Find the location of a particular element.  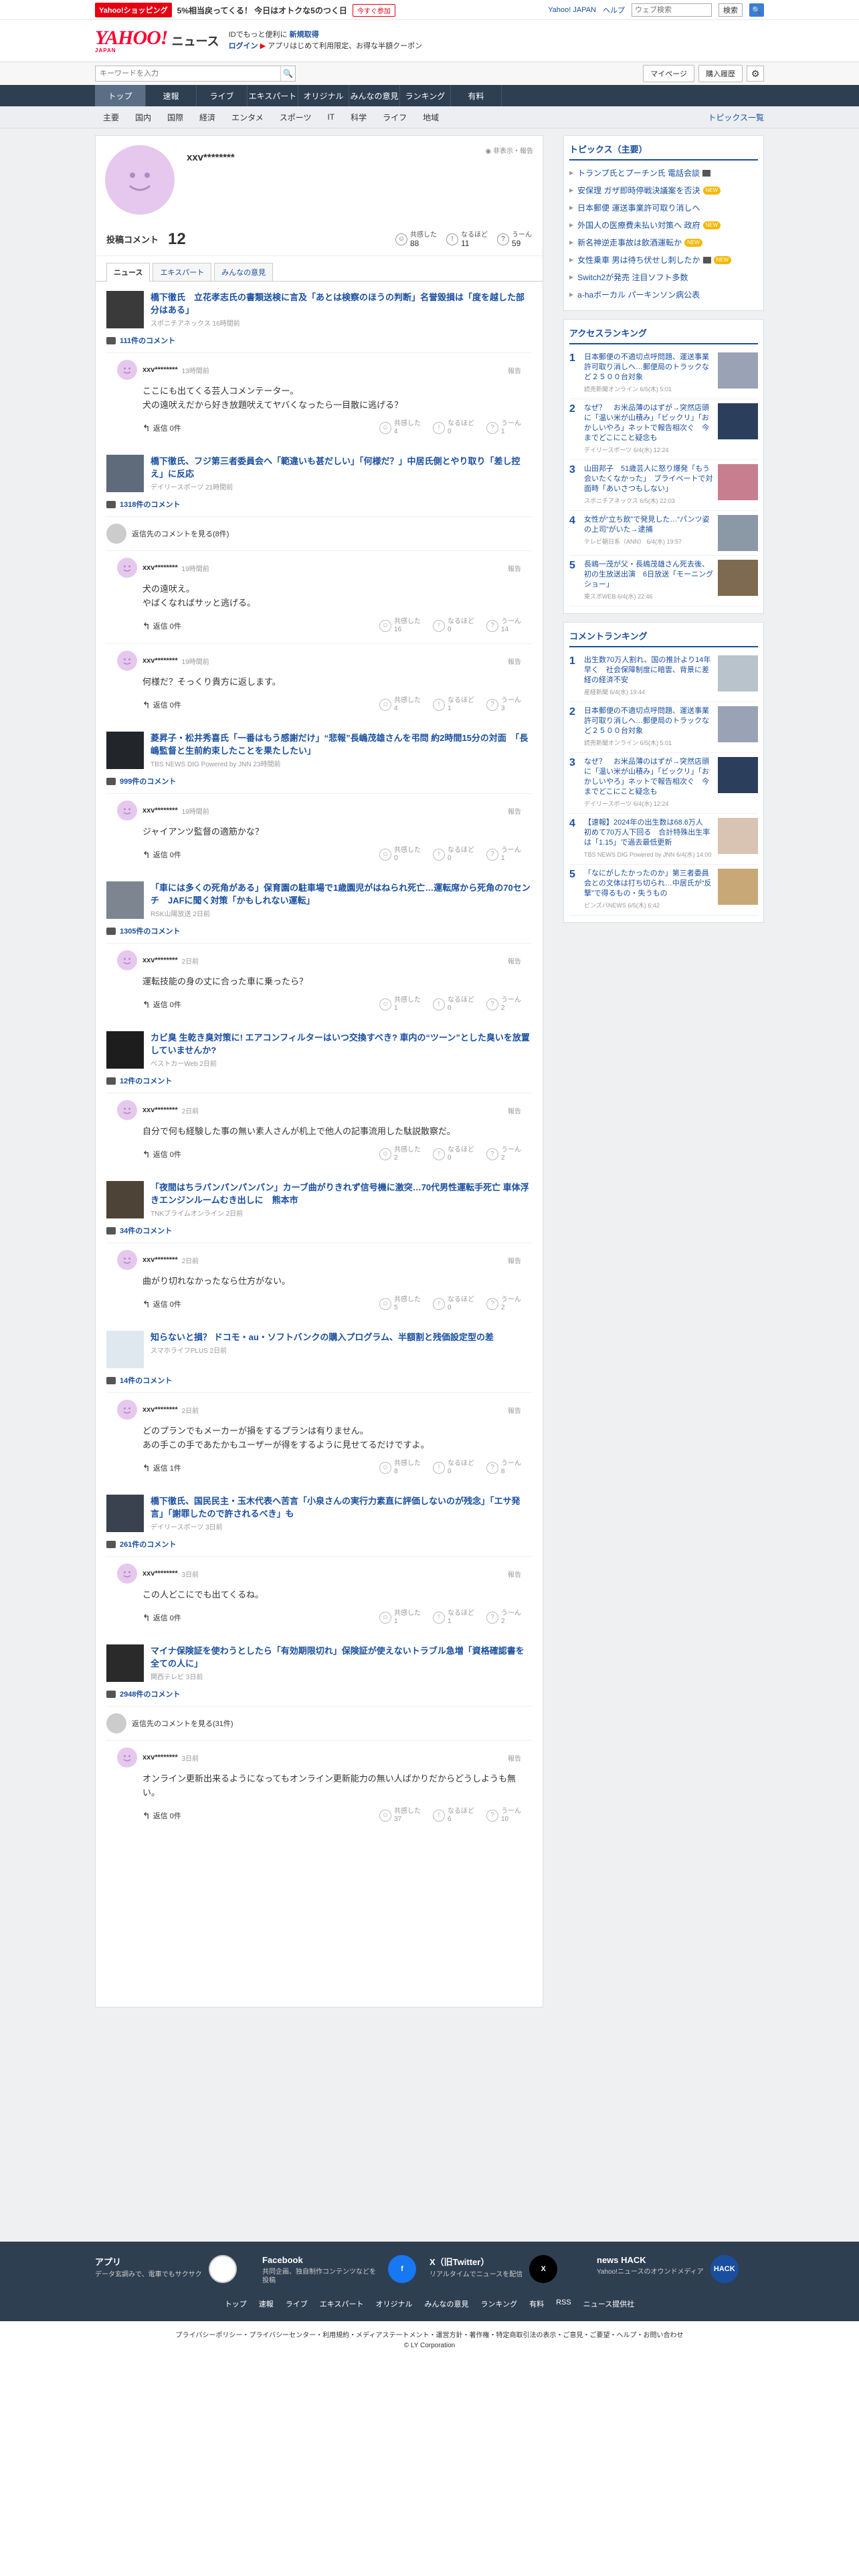

tab-news: ニュース is located at coordinates (128, 273).